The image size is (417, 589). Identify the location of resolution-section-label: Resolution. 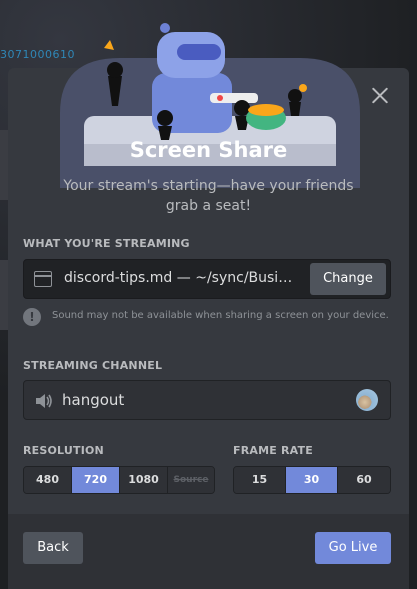
(63, 450).